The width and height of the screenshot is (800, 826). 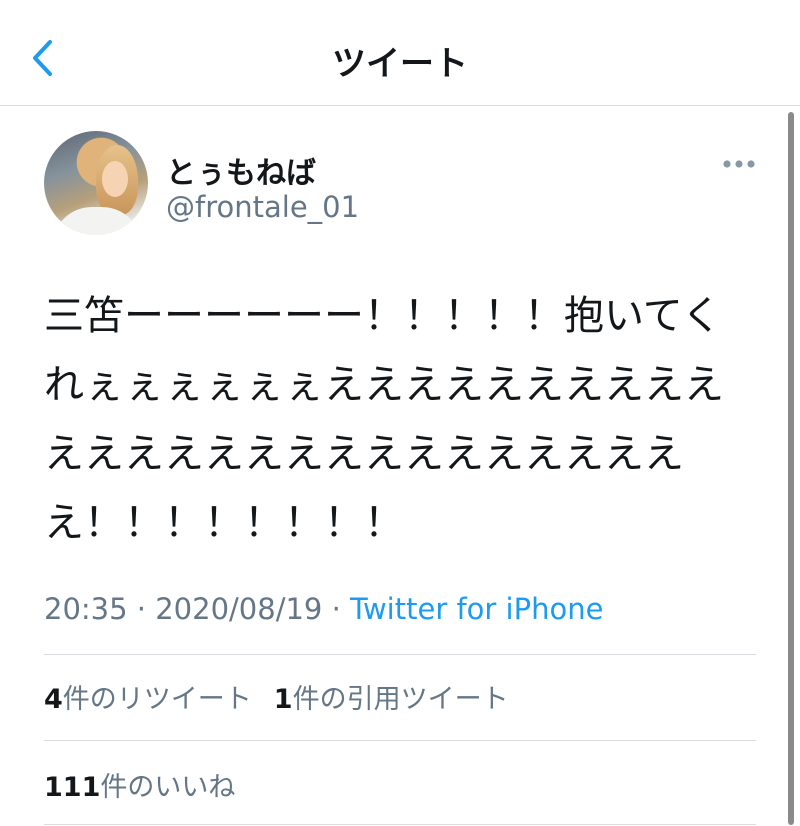 I want to click on quote-count: 1, so click(x=283, y=699).